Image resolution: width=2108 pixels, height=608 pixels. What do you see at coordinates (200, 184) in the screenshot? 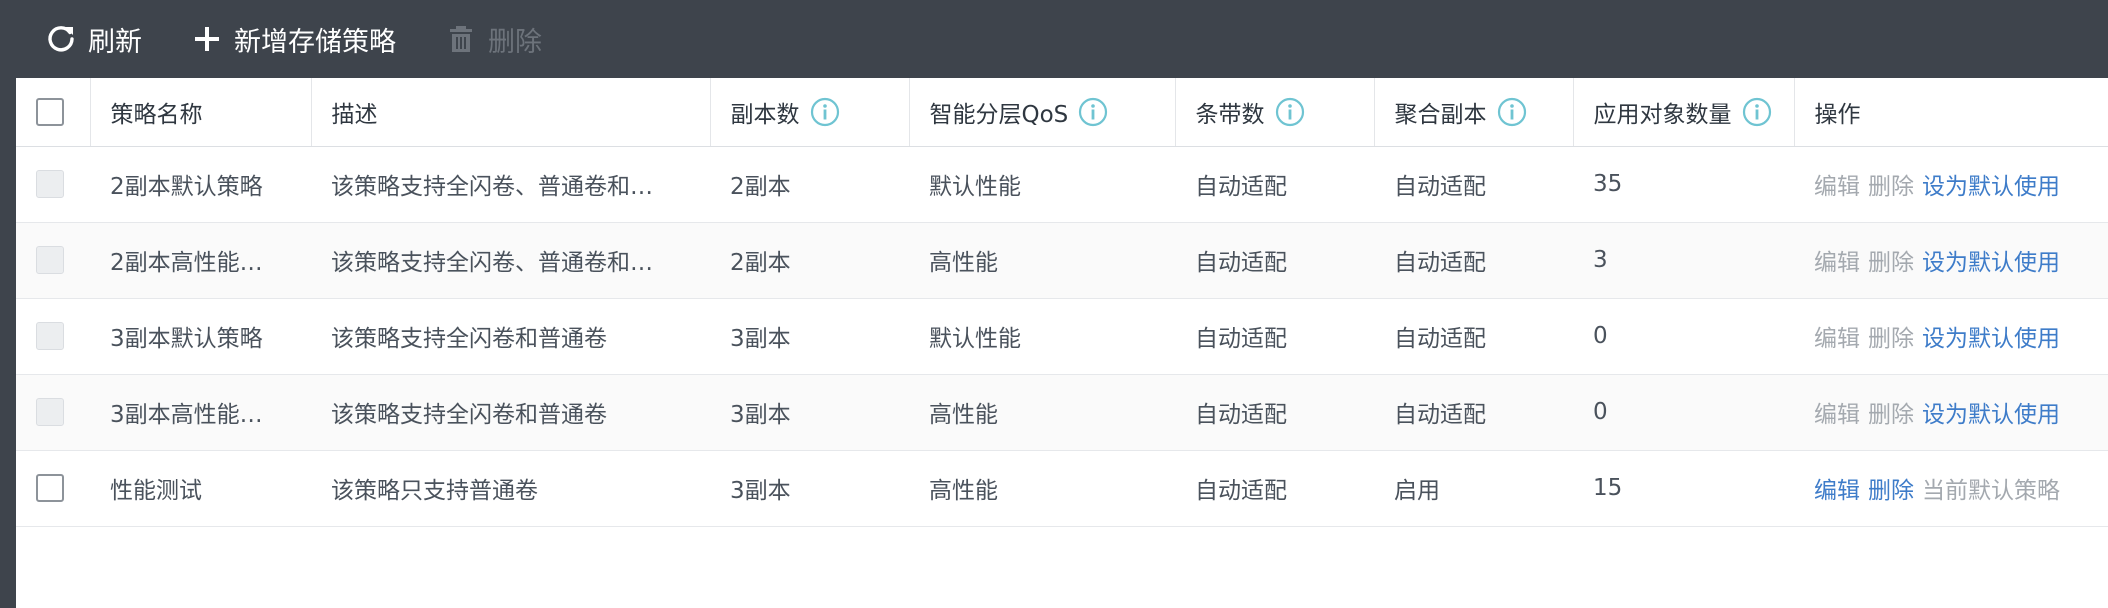
I see `cell-name: 2副本默认策略` at bounding box center [200, 184].